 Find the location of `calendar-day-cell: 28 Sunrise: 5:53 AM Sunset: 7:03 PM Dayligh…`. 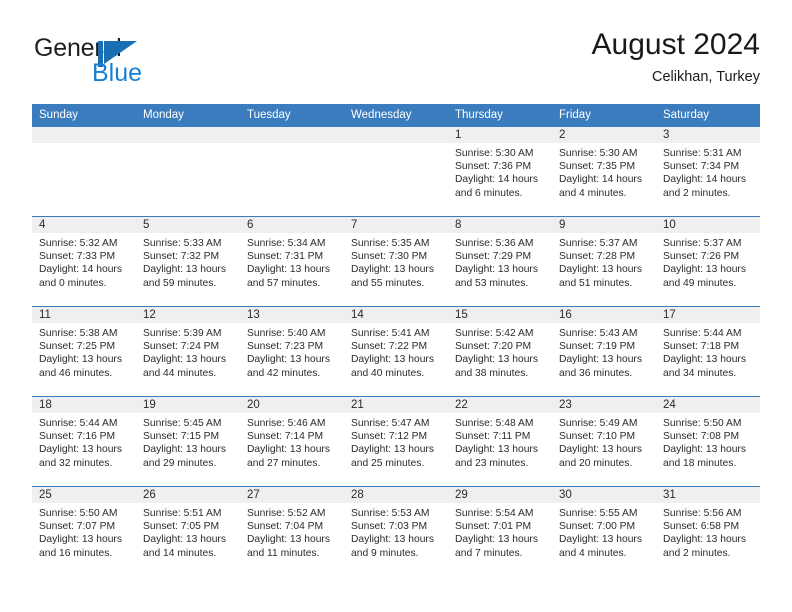

calendar-day-cell: 28 Sunrise: 5:53 AM Sunset: 7:03 PM Dayligh… is located at coordinates (396, 531).